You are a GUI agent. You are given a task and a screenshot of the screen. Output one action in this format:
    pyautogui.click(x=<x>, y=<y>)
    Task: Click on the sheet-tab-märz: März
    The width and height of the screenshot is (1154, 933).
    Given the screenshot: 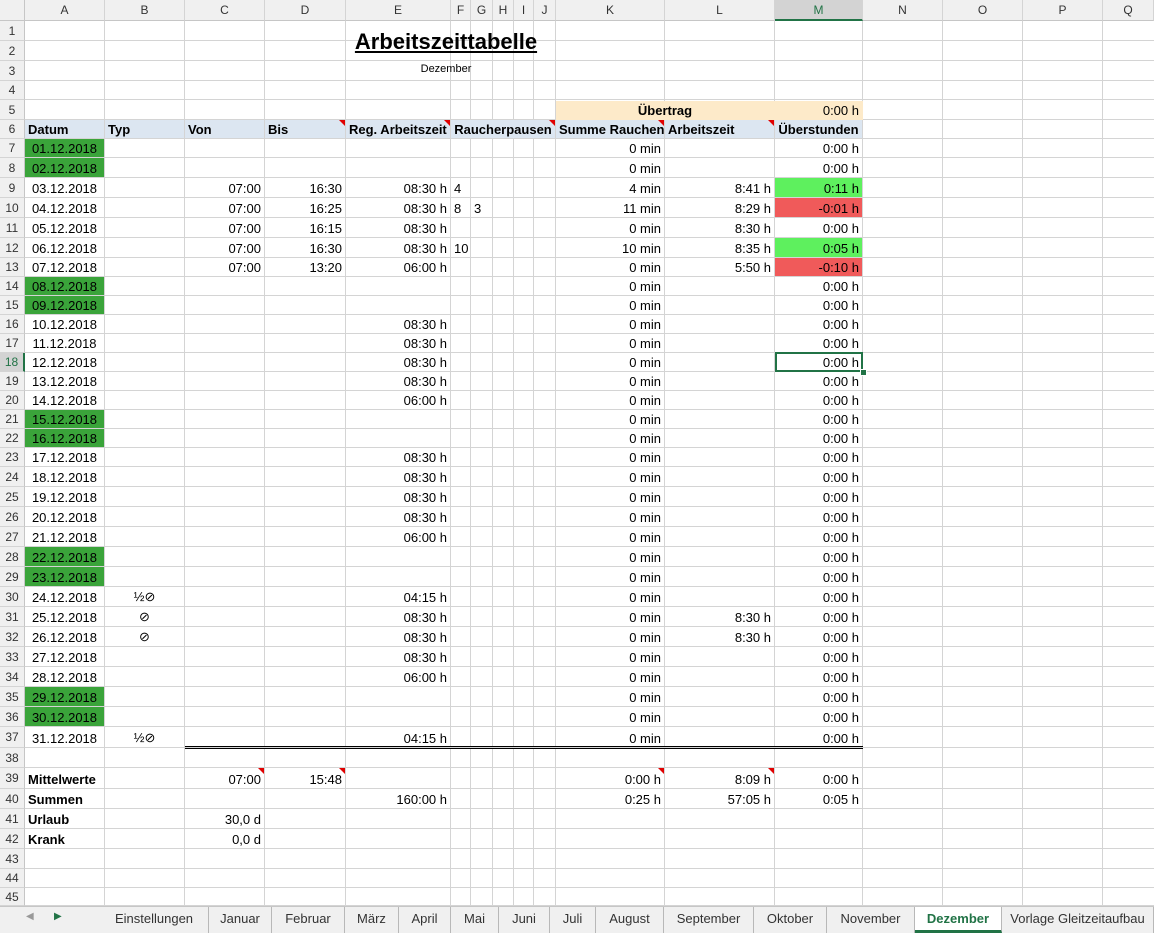 What is the action you would take?
    pyautogui.click(x=372, y=920)
    